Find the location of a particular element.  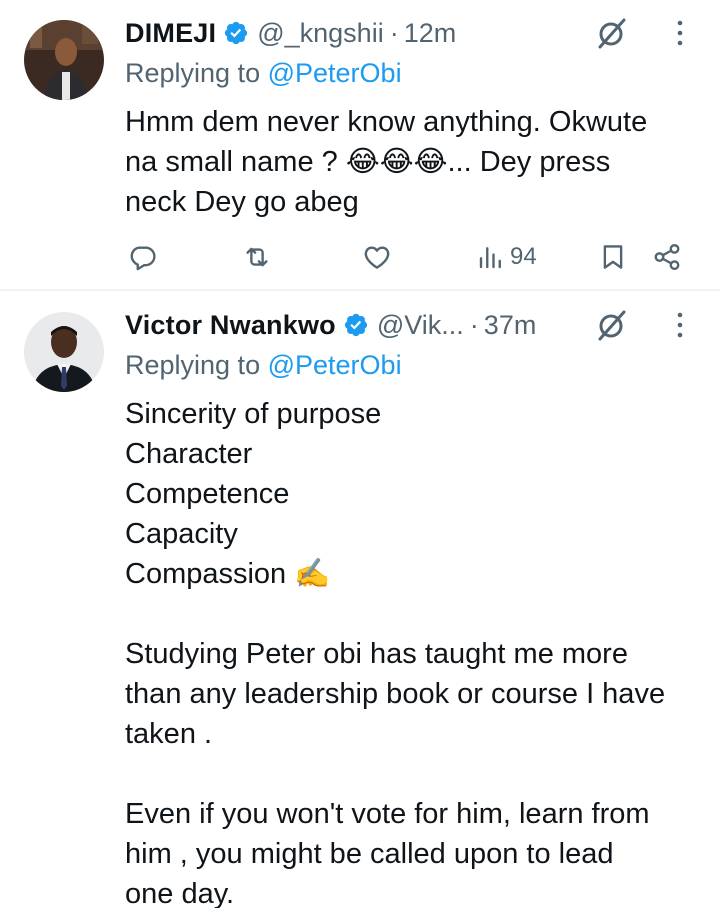

retweet-button is located at coordinates (257, 257).